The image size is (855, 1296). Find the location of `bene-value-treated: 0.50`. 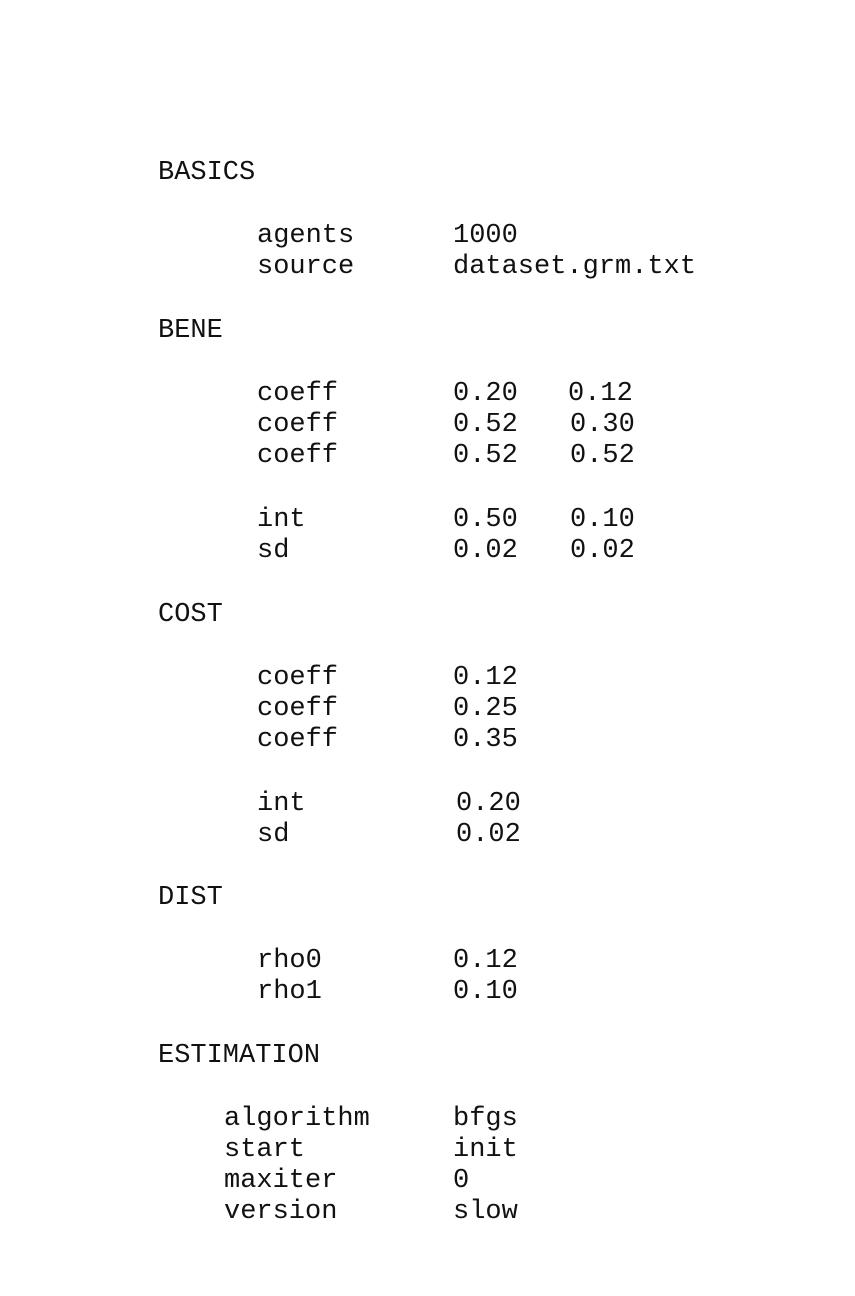

bene-value-treated: 0.50 is located at coordinates (485, 520).